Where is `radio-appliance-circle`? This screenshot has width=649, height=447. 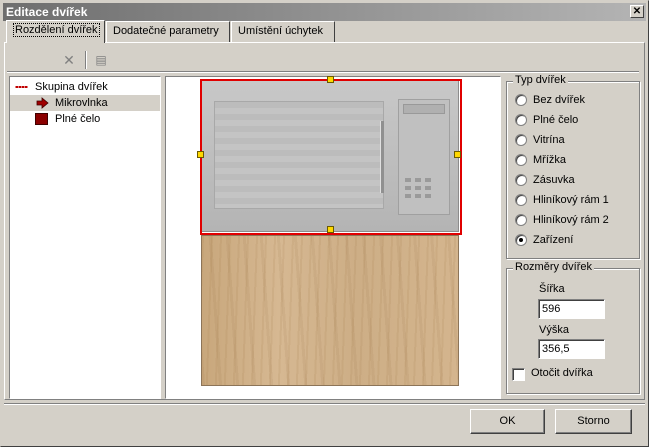
radio-appliance-circle is located at coordinates (521, 240).